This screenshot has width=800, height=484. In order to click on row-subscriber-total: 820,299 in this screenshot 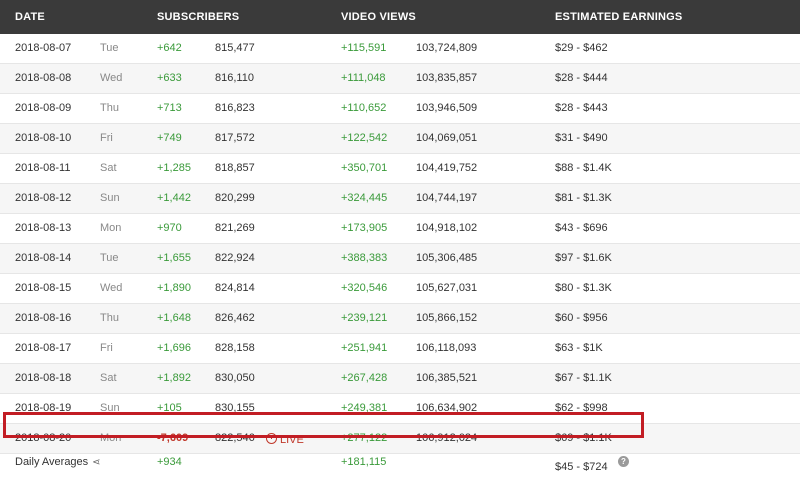, I will do `click(235, 198)`.